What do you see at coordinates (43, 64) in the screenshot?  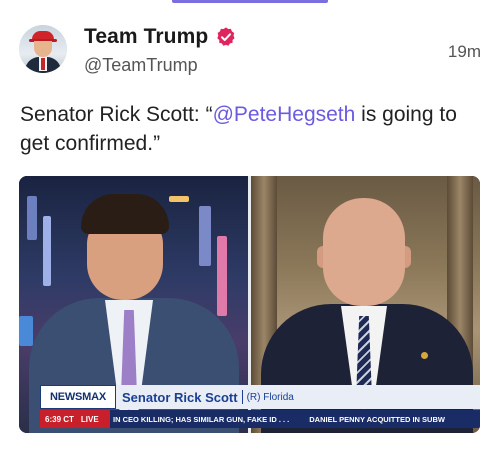 I see `avatar-tie` at bounding box center [43, 64].